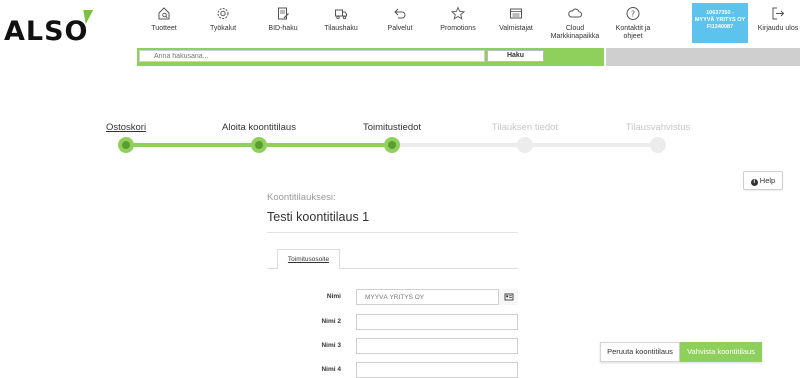 This screenshot has height=378, width=800. I want to click on nav-products-label: Tuotteet, so click(164, 28).